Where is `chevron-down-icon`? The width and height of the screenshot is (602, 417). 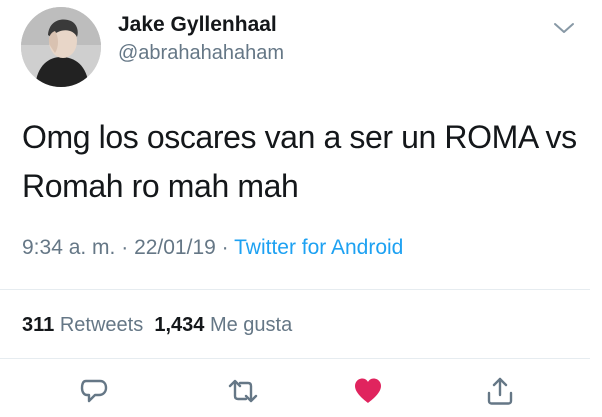
chevron-down-icon is located at coordinates (564, 28).